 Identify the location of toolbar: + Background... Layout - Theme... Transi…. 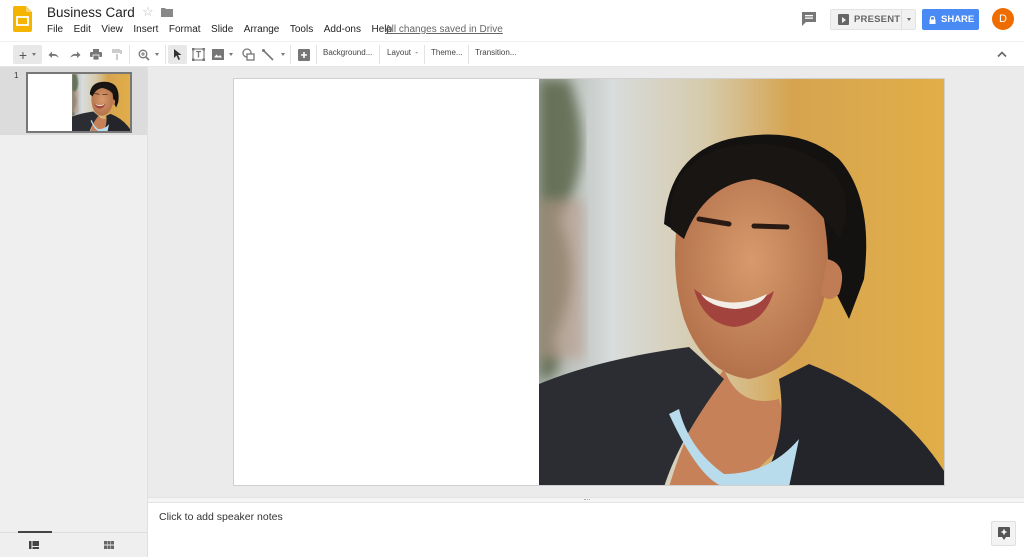
(512, 54).